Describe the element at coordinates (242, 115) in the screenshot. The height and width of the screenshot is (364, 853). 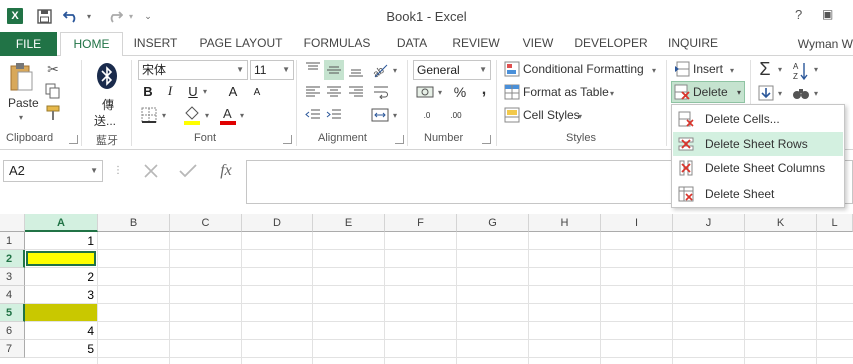
I see `font-color-dropdown-icon: ▾` at that location.